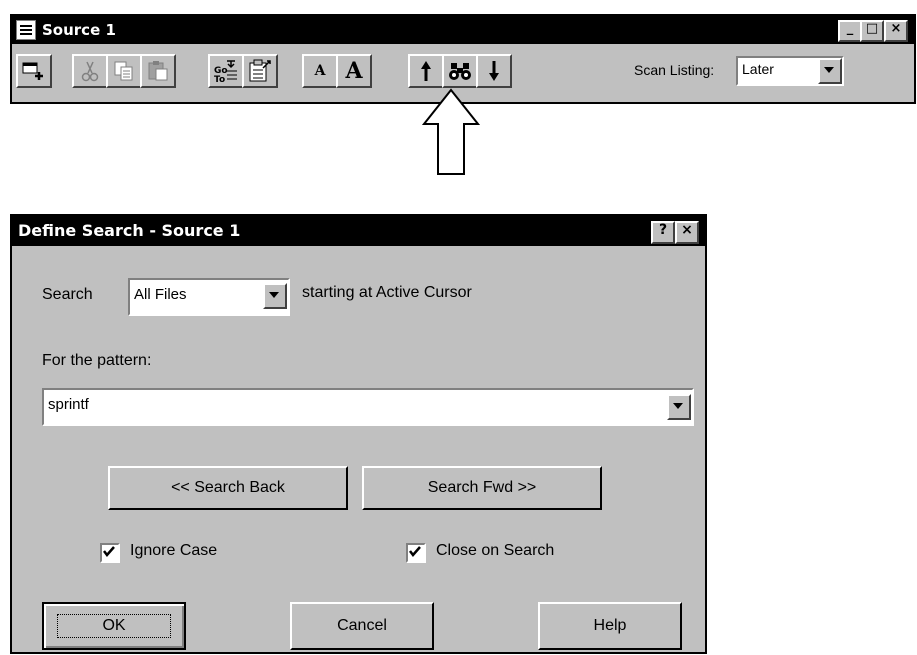 The width and height of the screenshot is (917, 655). I want to click on search-down-button, so click(494, 71).